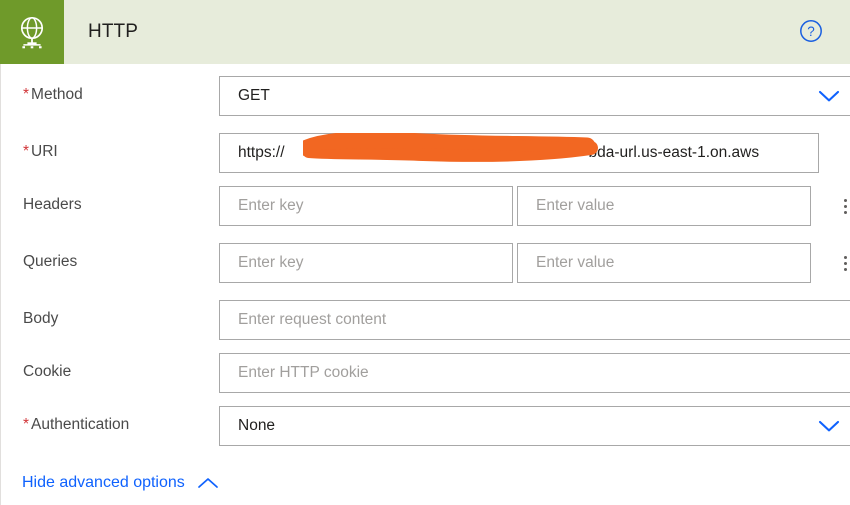  I want to click on queries-key-value-group: Enter key Enter value, so click(534, 263).